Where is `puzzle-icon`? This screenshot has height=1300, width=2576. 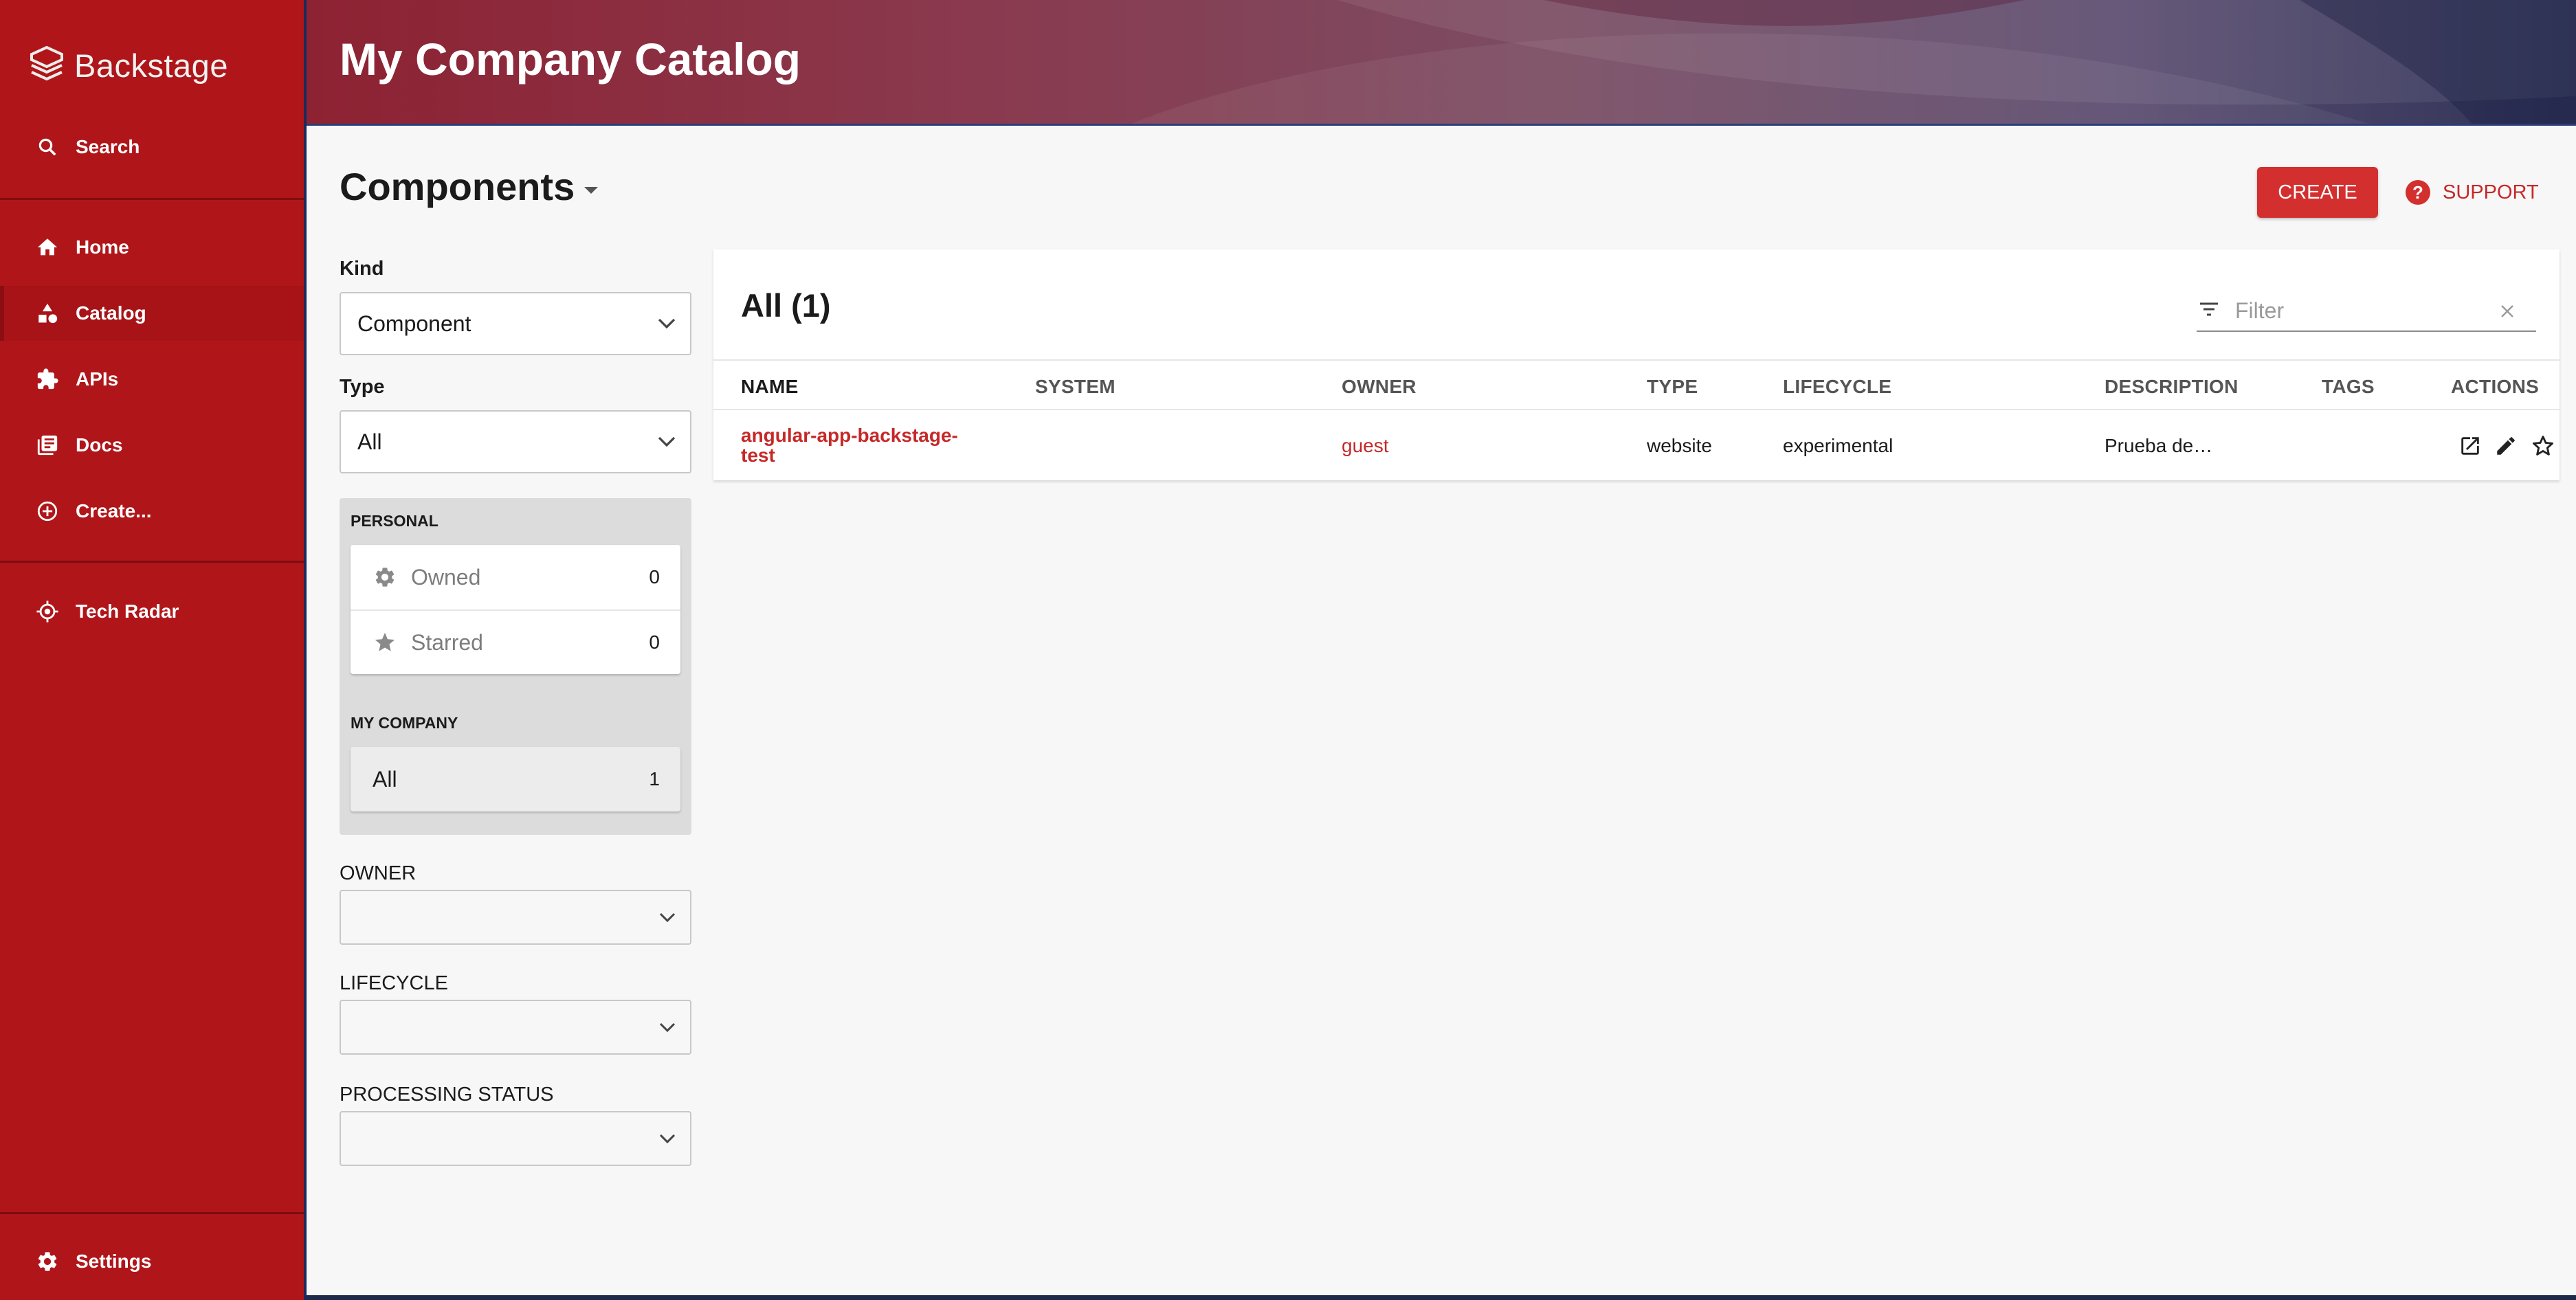 puzzle-icon is located at coordinates (47, 379).